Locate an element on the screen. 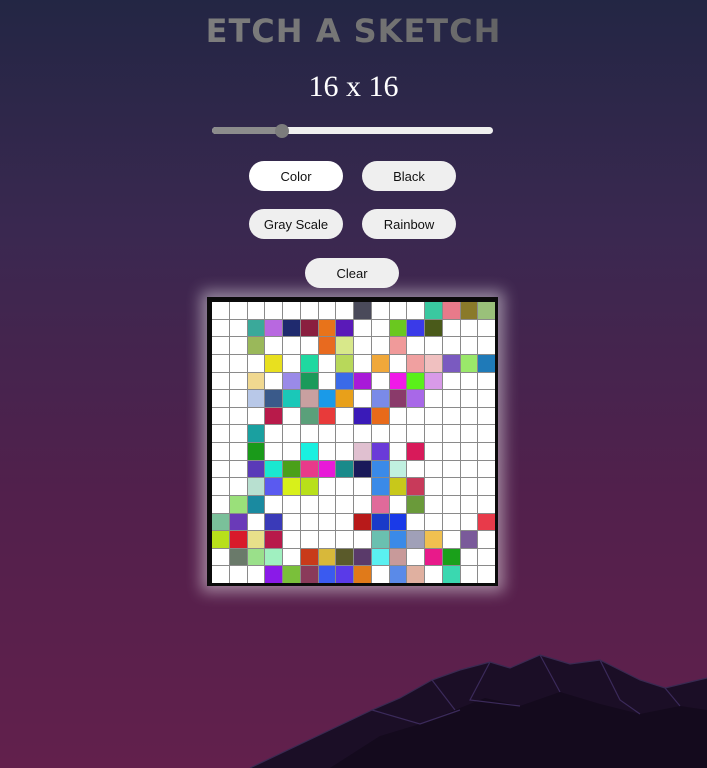 The height and width of the screenshot is (768, 707). sketch-grid is located at coordinates (353, 442).